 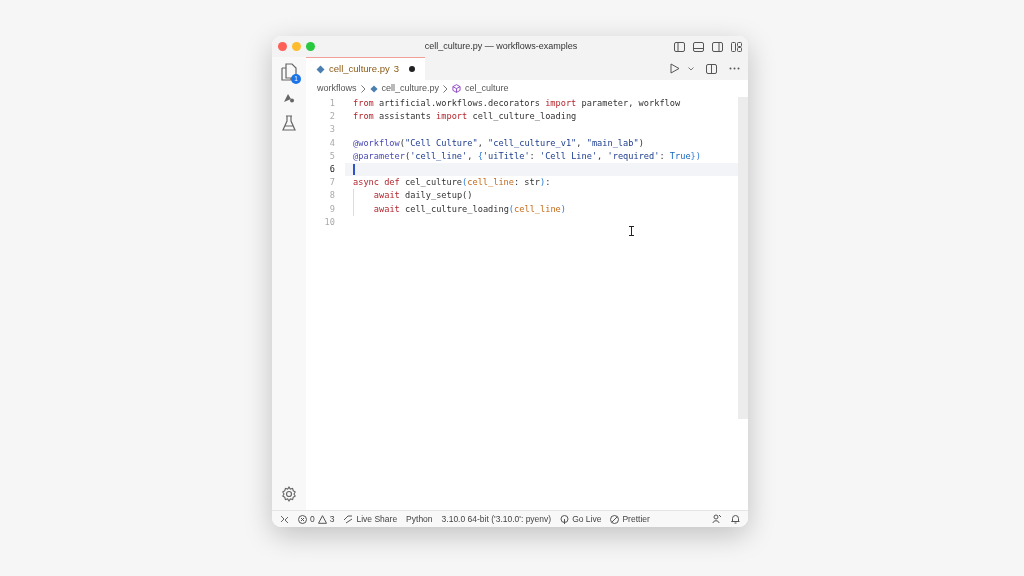 I want to click on problems-indicator: 0 3, so click(x=316, y=519).